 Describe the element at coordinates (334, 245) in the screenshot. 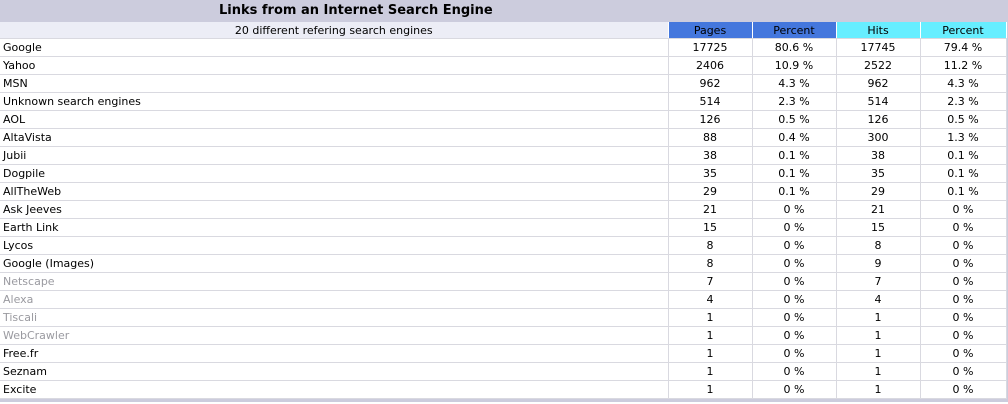

I see `engine-name-cell: Lycos` at that location.